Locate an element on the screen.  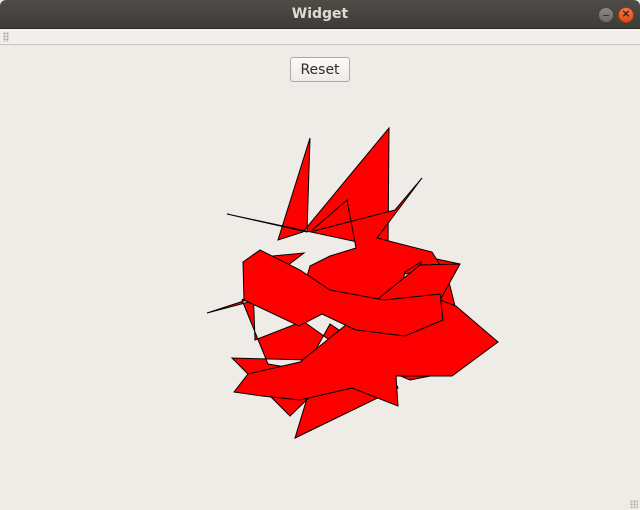
resize-grip-icon is located at coordinates (634, 504).